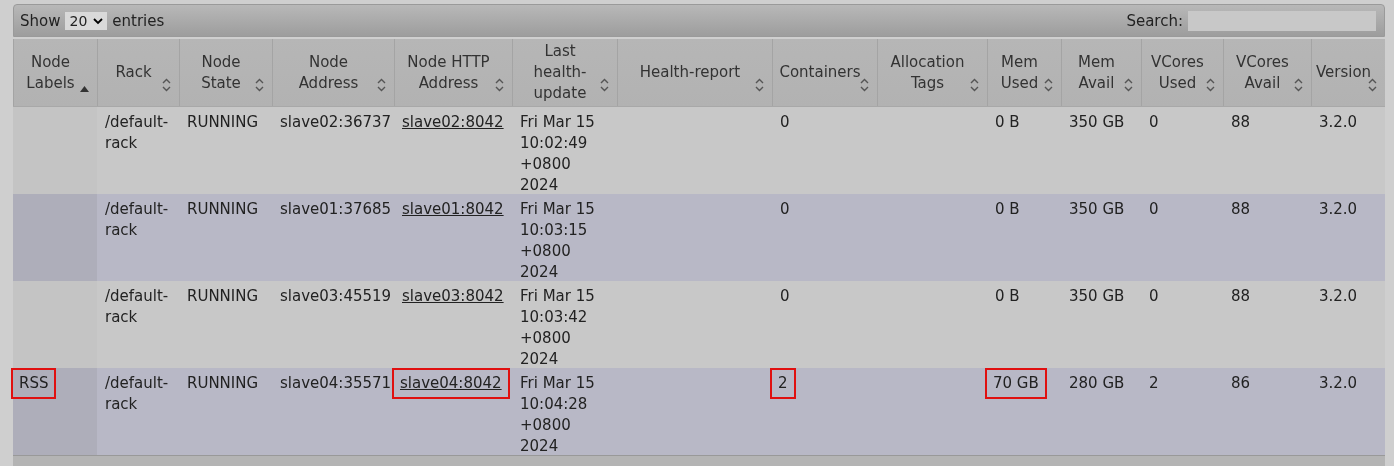  I want to click on table-cell-text: 86, so click(1241, 383).